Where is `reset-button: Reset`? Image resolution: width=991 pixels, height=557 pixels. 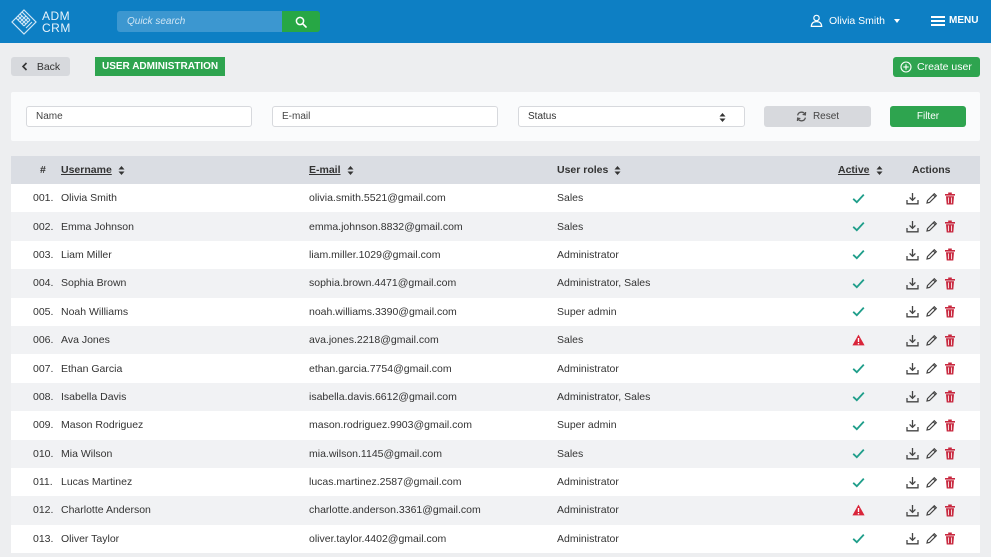
reset-button: Reset is located at coordinates (817, 116).